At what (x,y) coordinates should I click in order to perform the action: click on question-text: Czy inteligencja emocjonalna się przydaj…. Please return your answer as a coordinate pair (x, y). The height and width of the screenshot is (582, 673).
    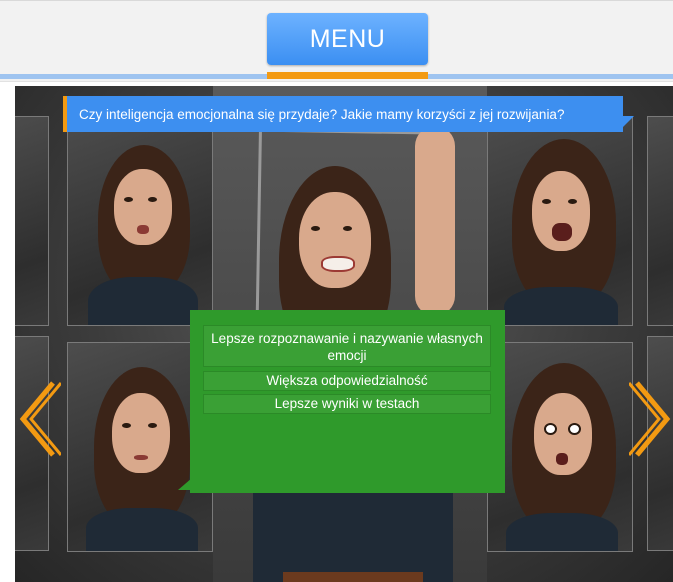
    Looking at the image, I should click on (322, 114).